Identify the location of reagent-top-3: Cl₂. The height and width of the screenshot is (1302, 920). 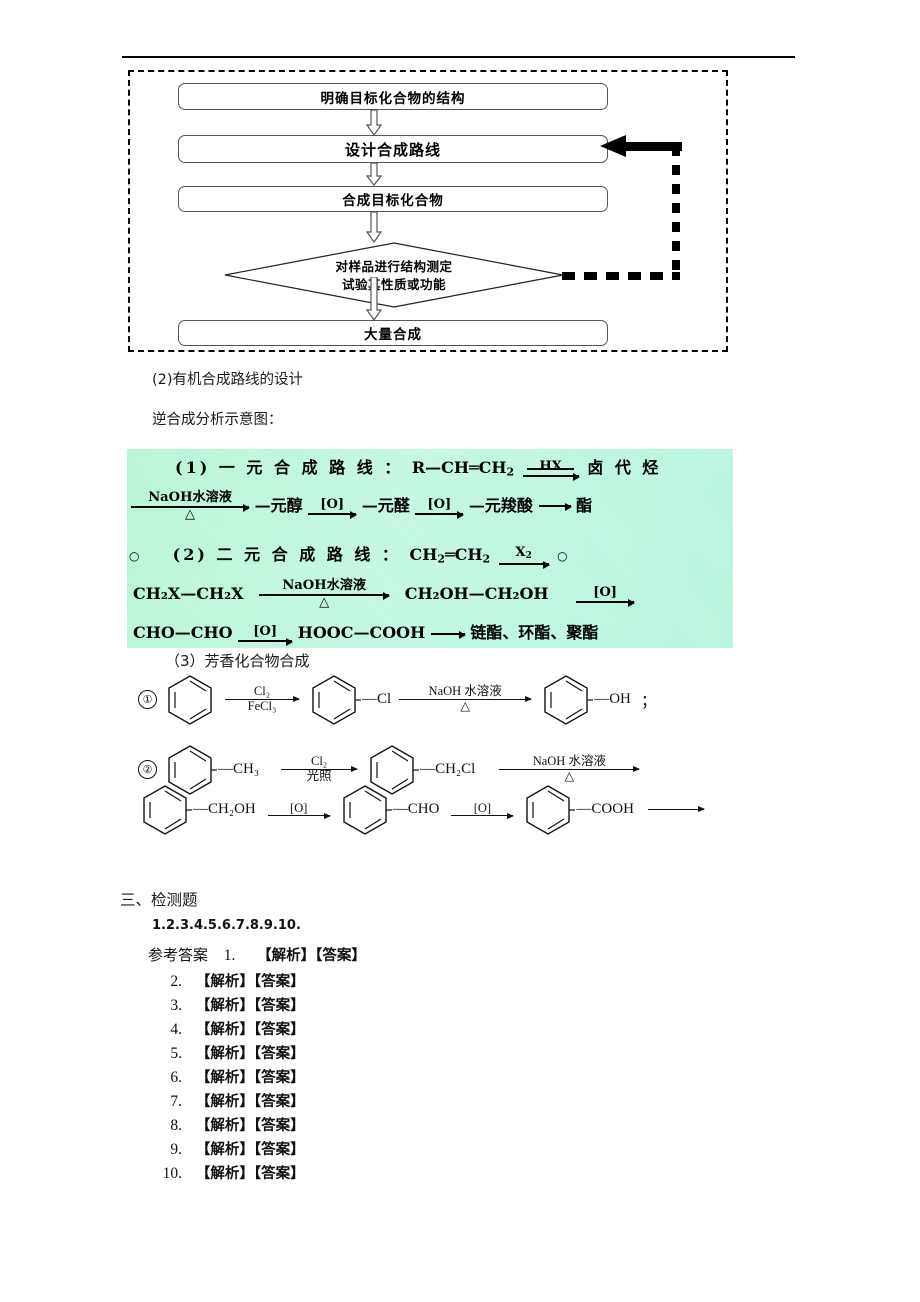
(319, 760).